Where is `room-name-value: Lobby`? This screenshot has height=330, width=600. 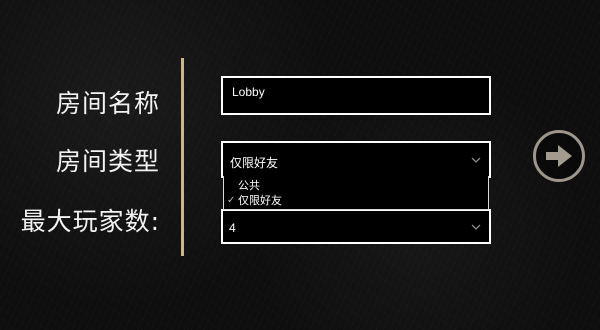 room-name-value: Lobby is located at coordinates (248, 92).